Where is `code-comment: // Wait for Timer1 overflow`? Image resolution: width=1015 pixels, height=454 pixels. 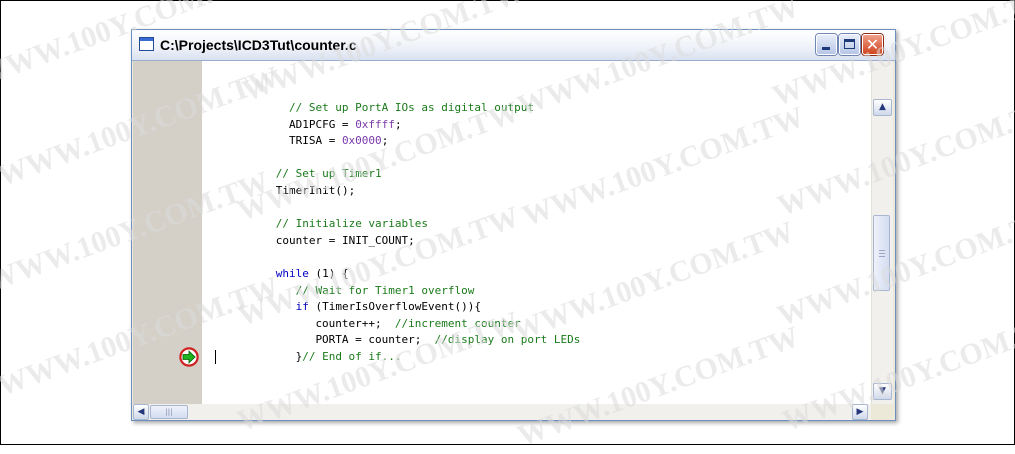
code-comment: // Wait for Timer1 overflow is located at coordinates (385, 290).